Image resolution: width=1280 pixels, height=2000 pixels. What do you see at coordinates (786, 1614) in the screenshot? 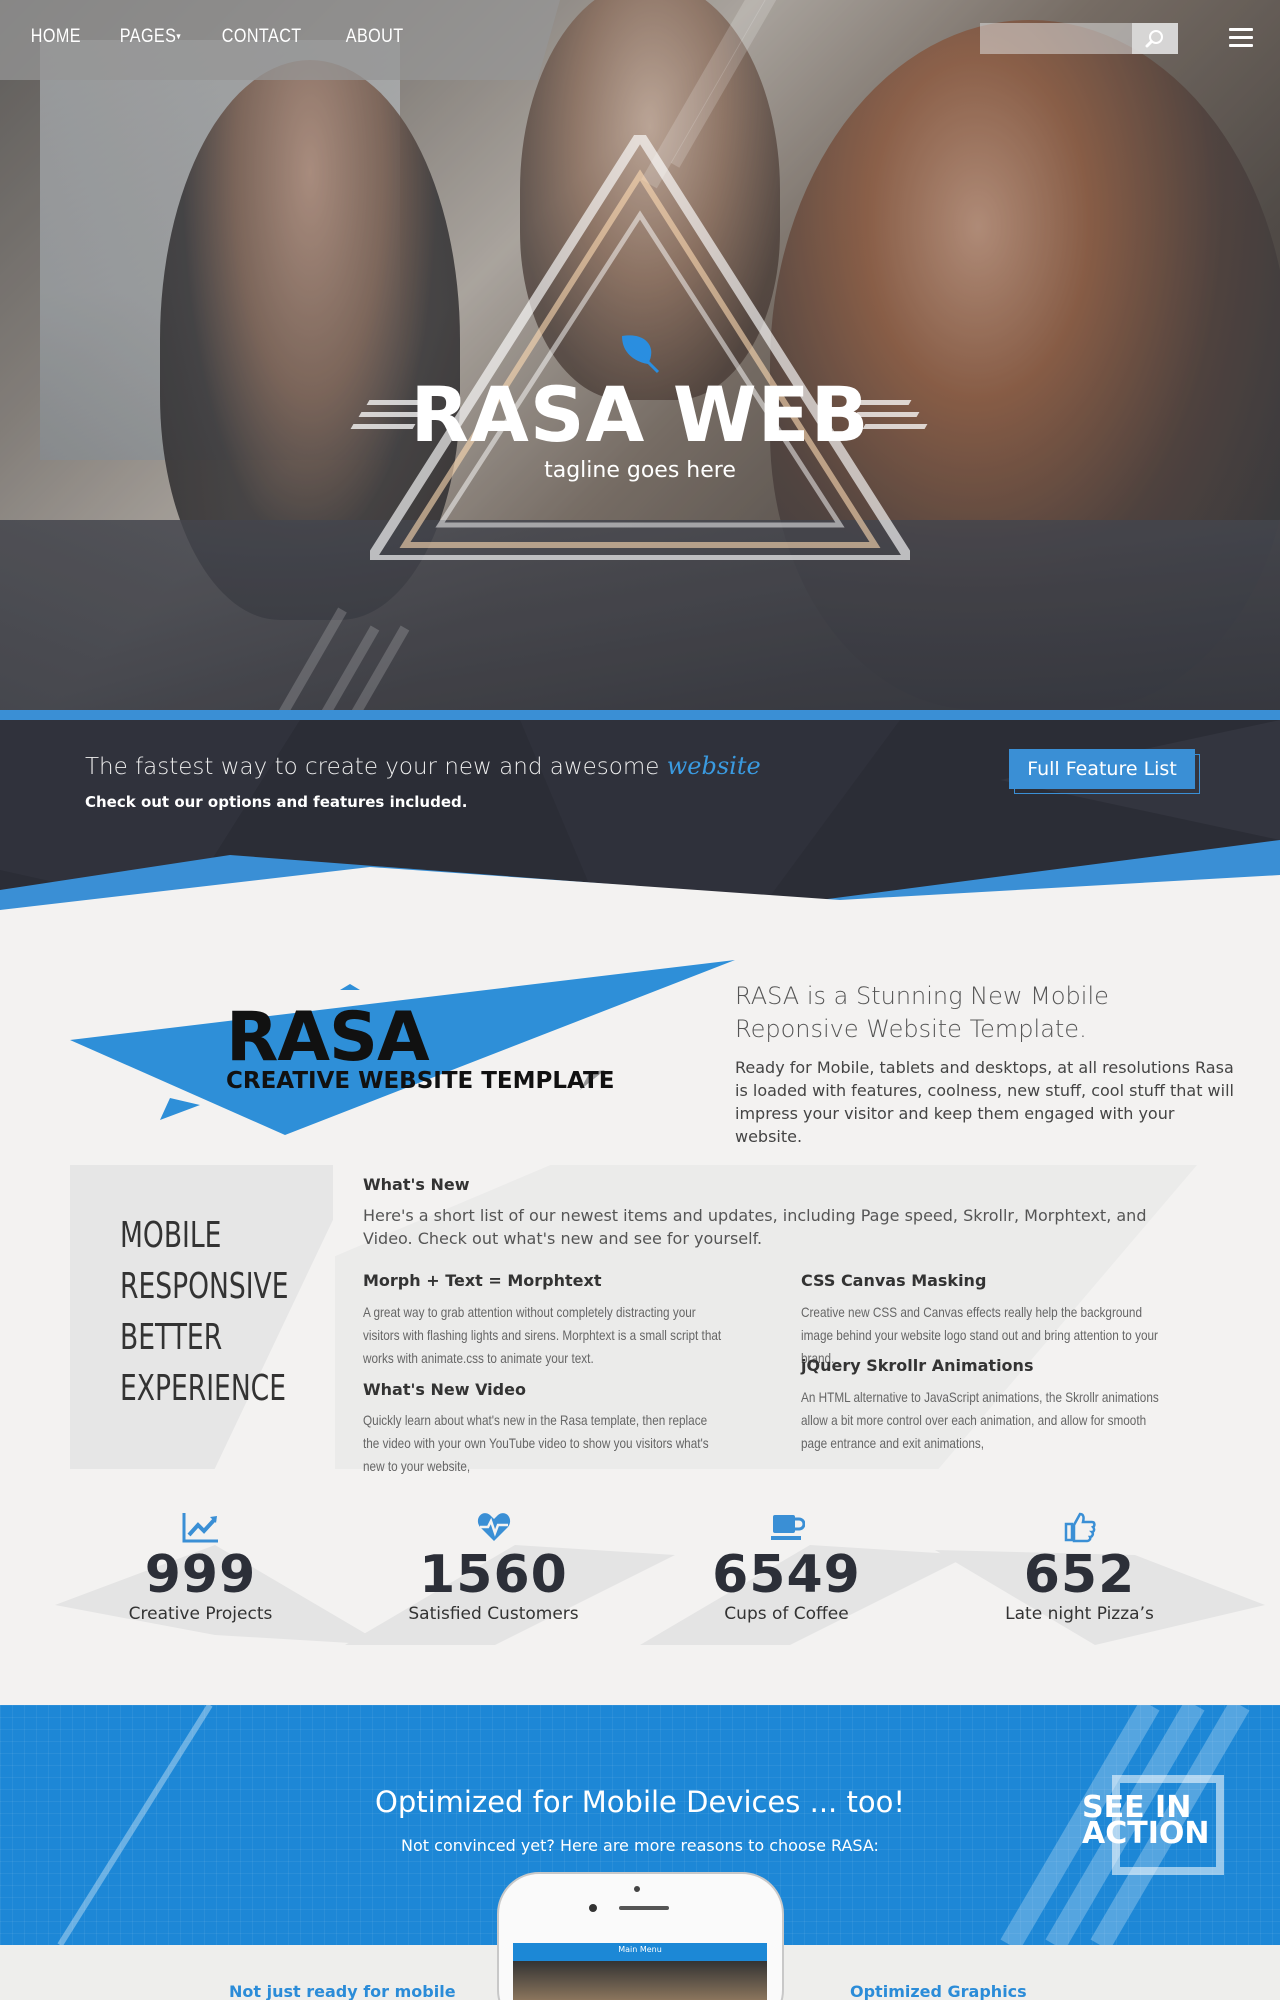
I see `stat-label: Cups of Coffee` at bounding box center [786, 1614].